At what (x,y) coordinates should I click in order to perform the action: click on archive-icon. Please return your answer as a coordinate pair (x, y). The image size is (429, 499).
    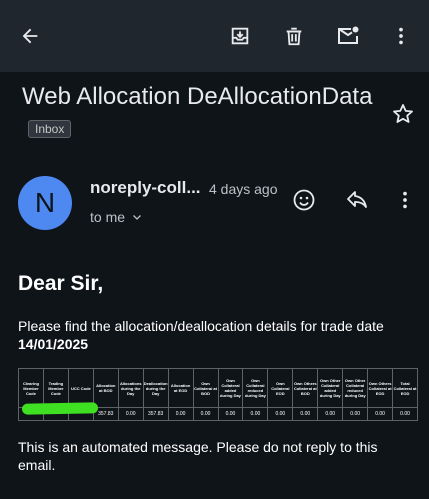
    Looking at the image, I should click on (240, 36).